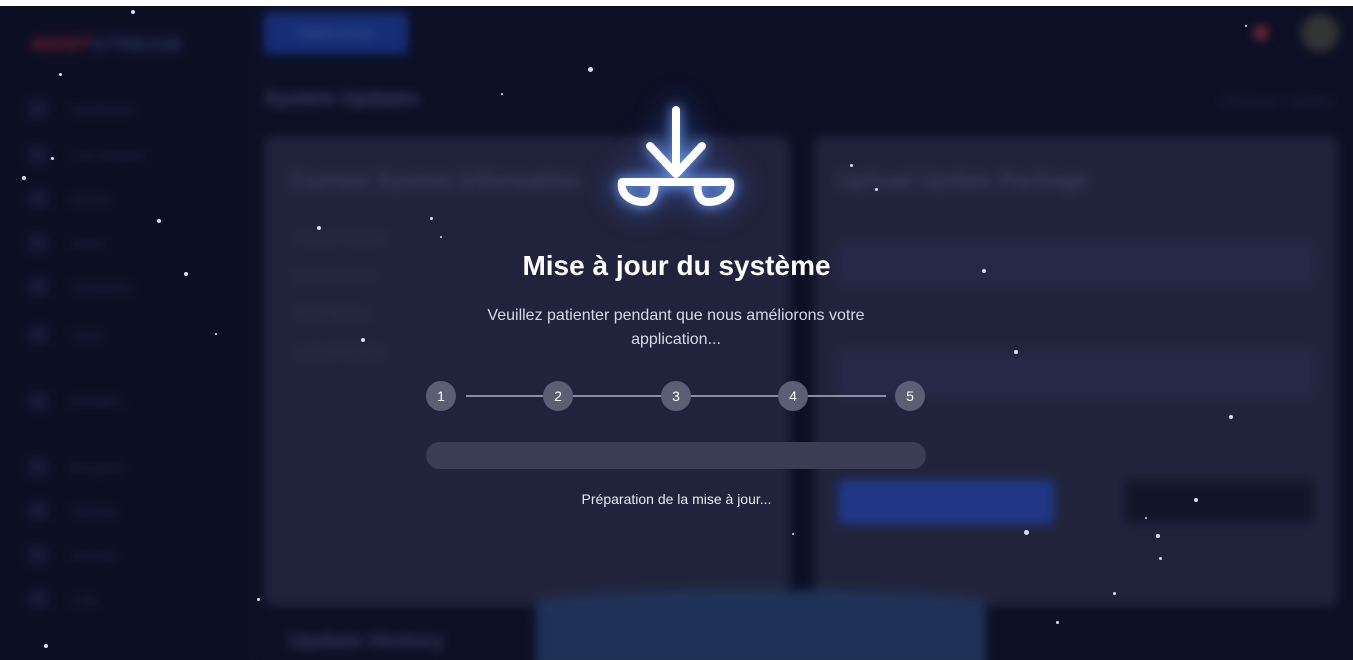 This screenshot has height=660, width=1353. What do you see at coordinates (910, 396) in the screenshot?
I see `step-5: 5` at bounding box center [910, 396].